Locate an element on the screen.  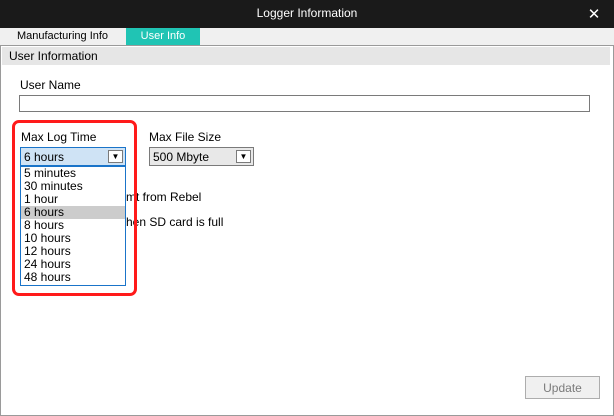
window-titlebar: Logger Information ✕ is located at coordinates (307, 14).